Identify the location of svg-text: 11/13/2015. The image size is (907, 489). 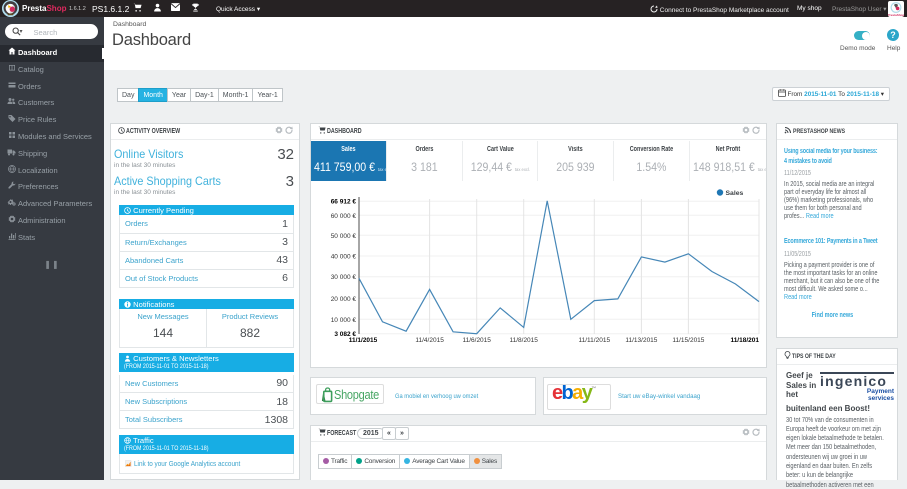
(641, 340).